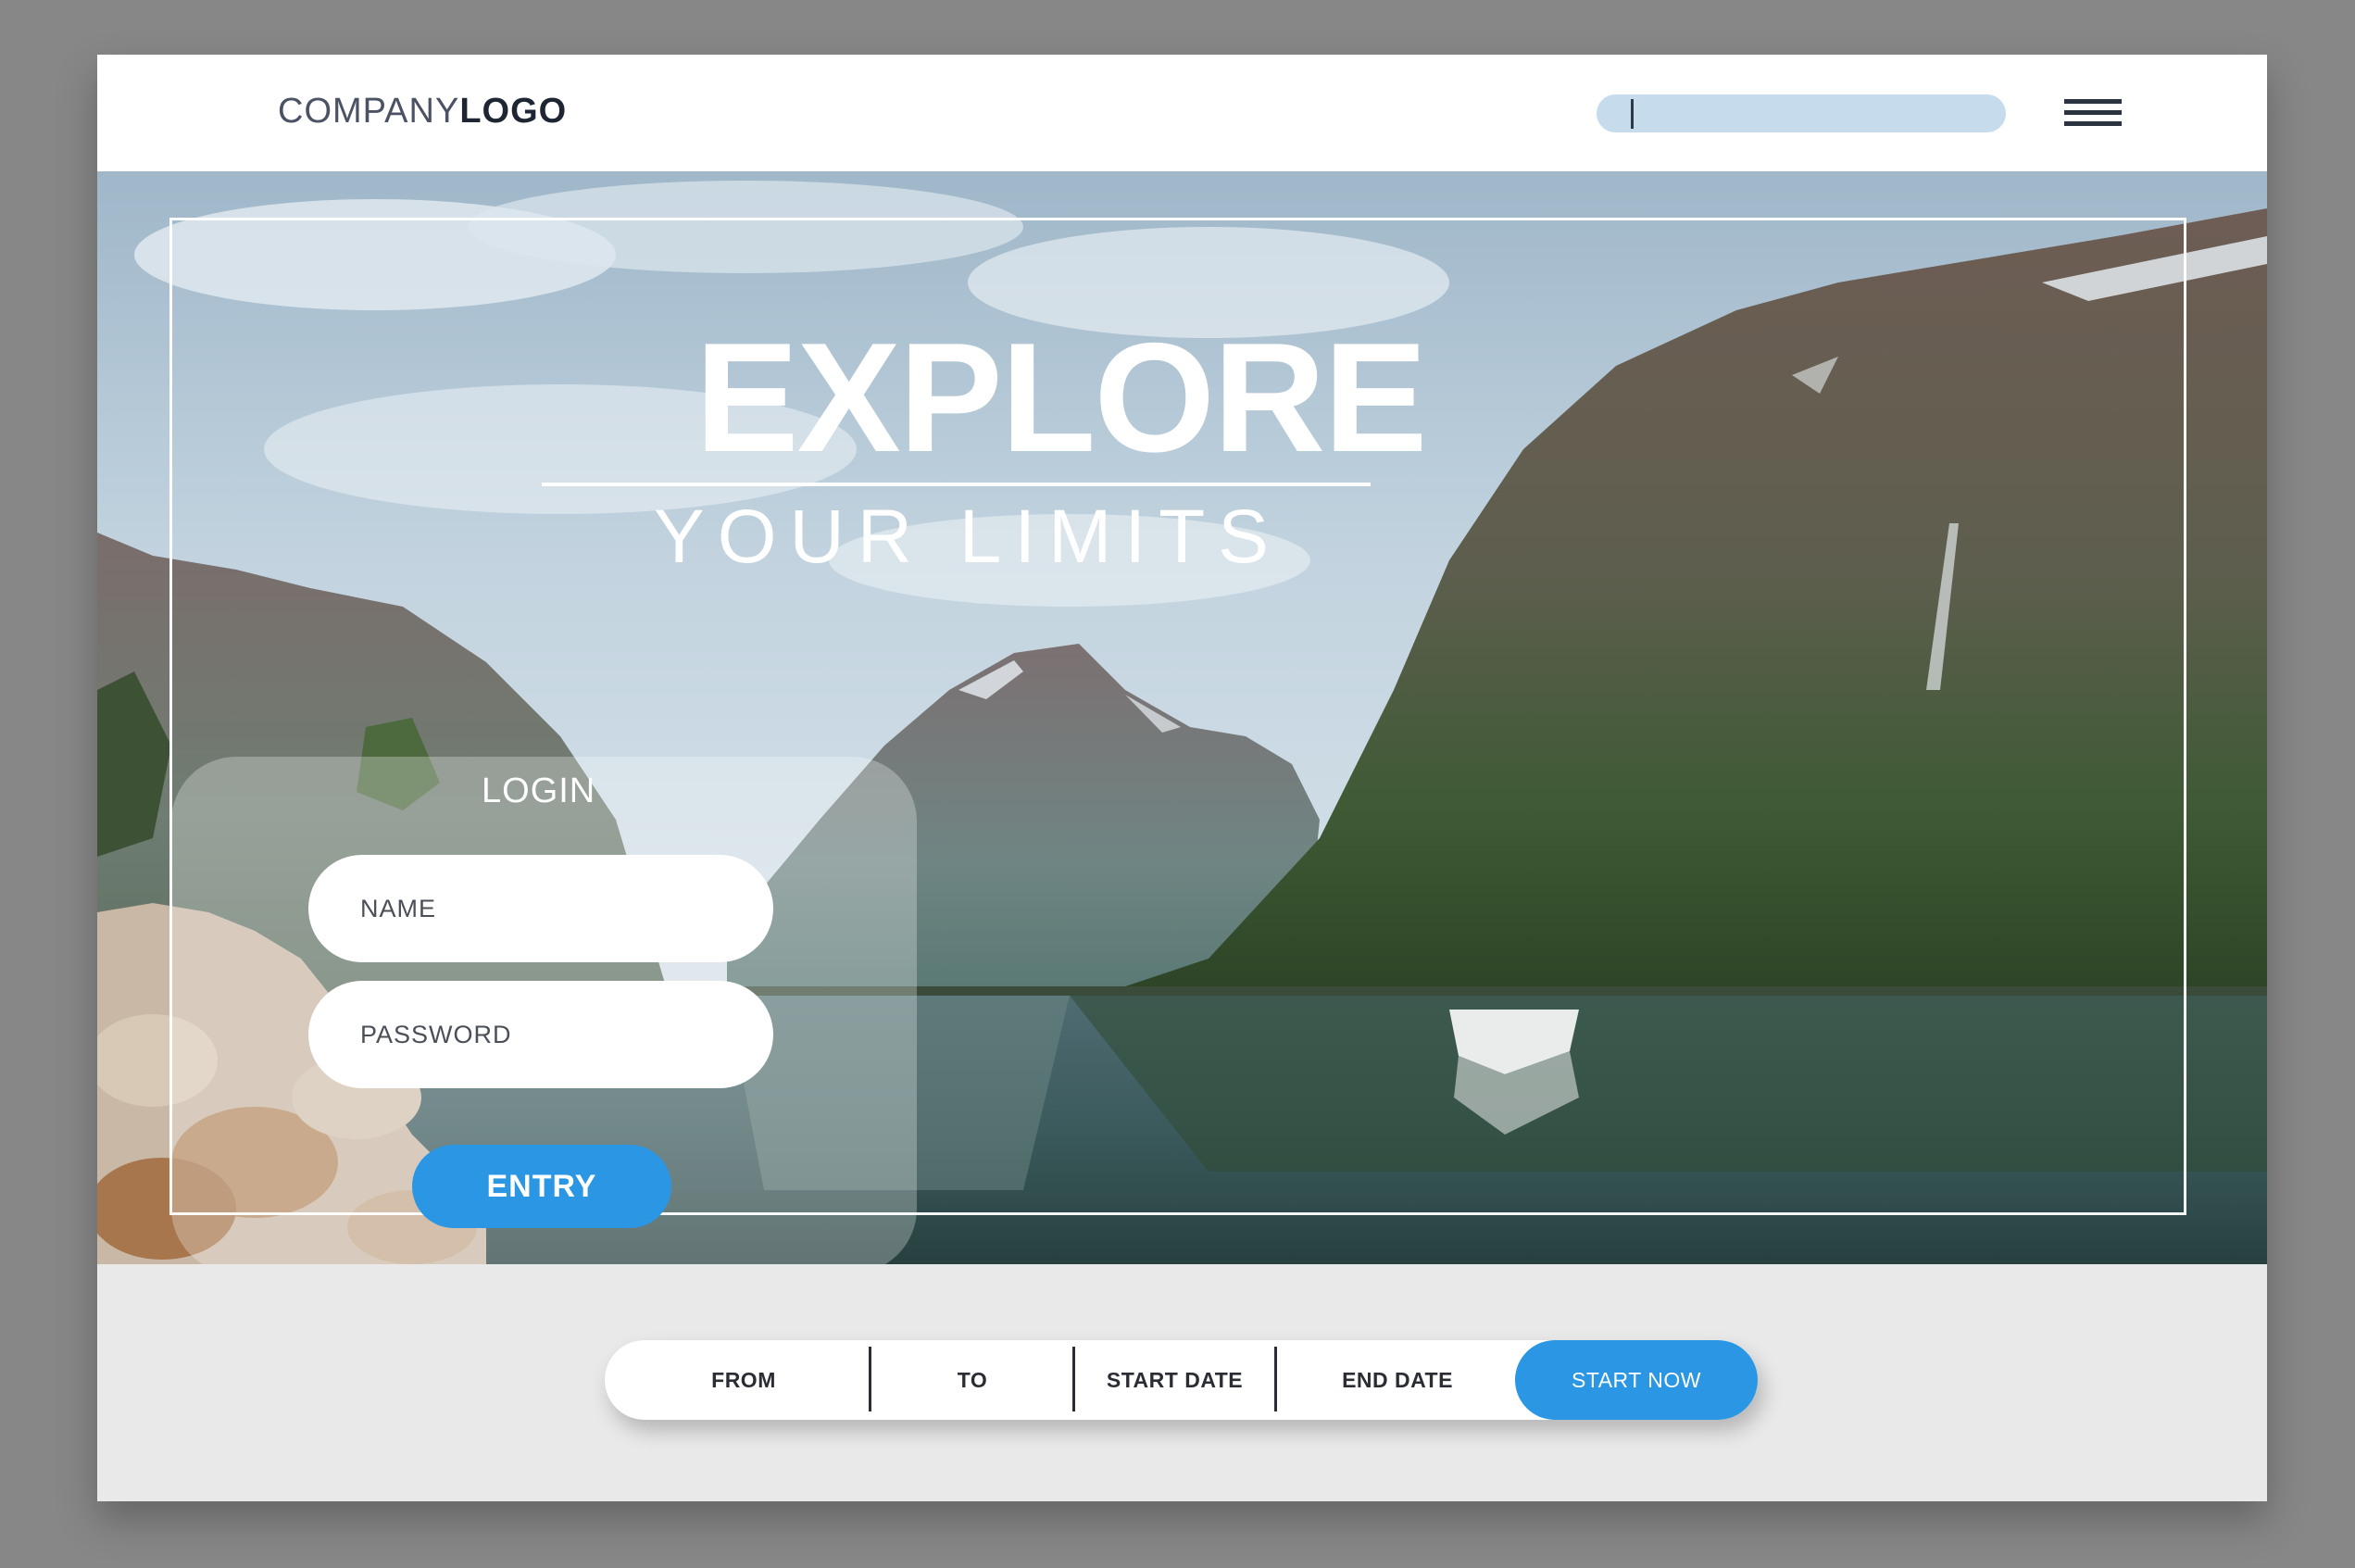 The width and height of the screenshot is (2355, 1568). Describe the element at coordinates (539, 790) in the screenshot. I see `login-heading: LOGIN` at that location.